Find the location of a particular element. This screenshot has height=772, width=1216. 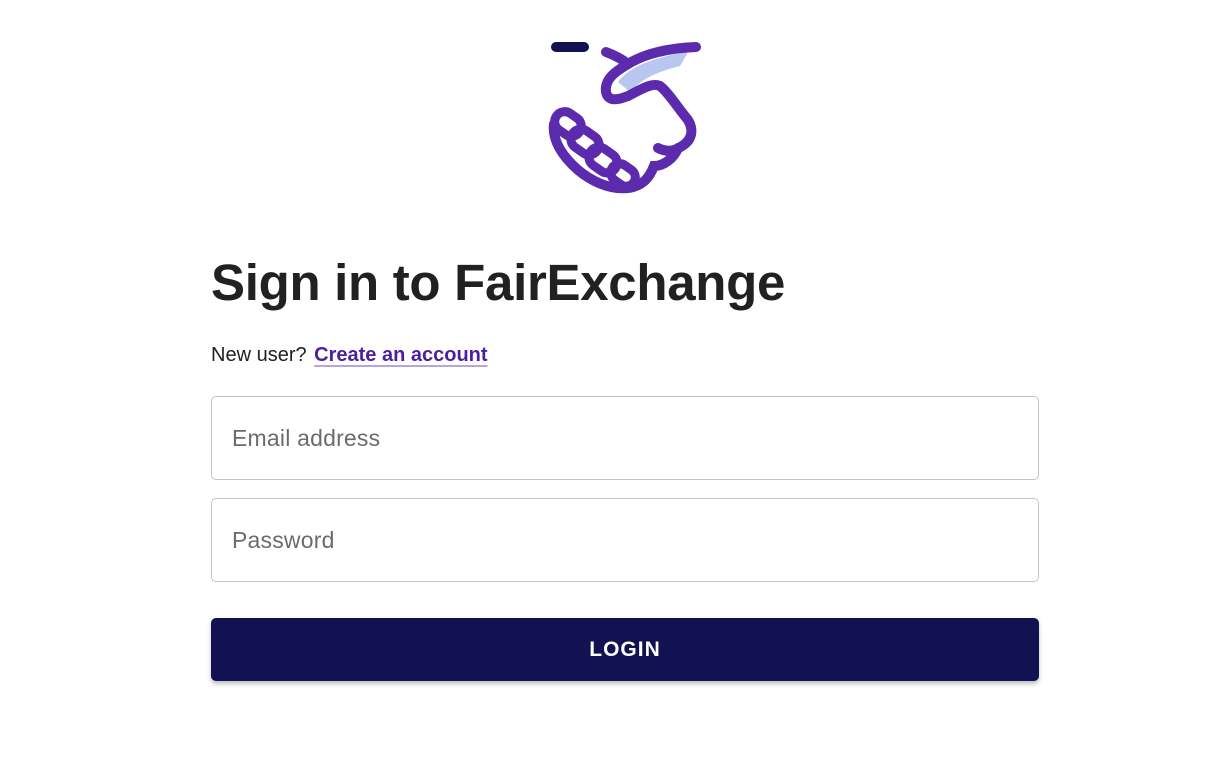

create-account-link: Create an account is located at coordinates (400, 355).